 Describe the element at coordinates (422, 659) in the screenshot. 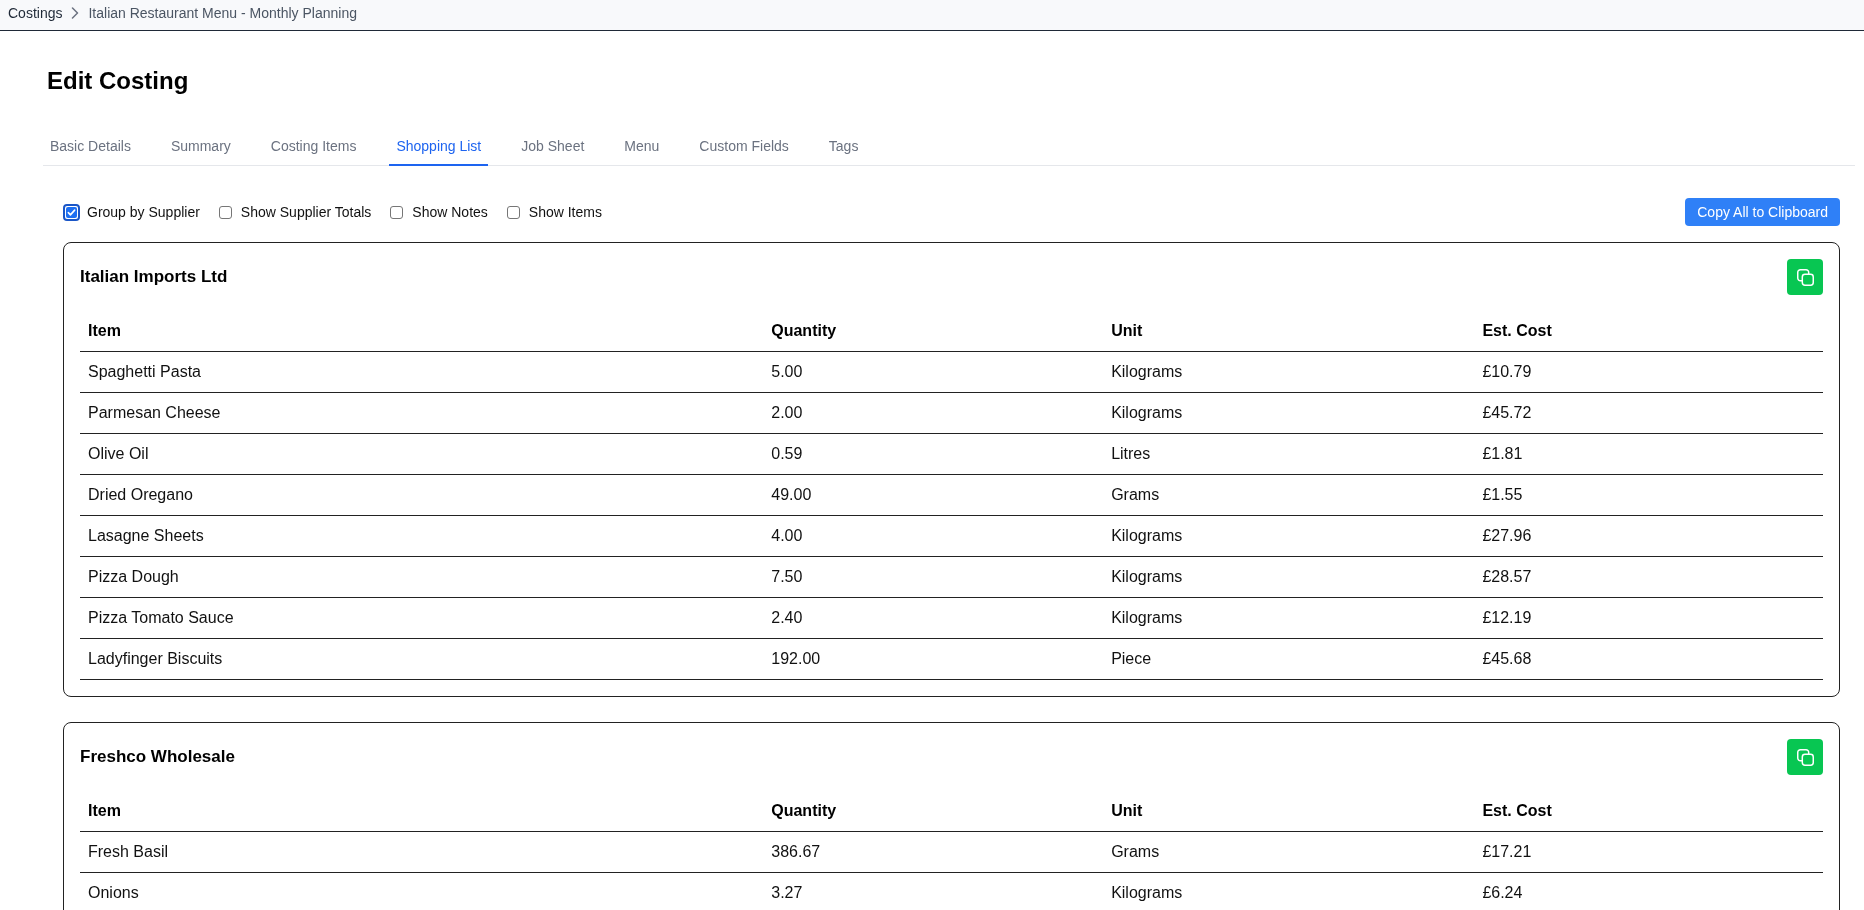

I see `table-cell: Ladyfinger Biscuits` at that location.